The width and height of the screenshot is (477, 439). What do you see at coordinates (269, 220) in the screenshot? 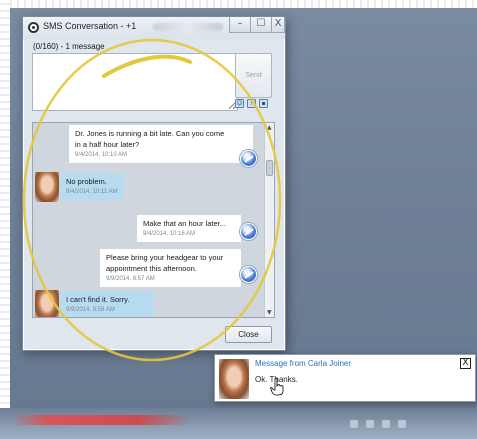
I see `conversation-scrollbar: ▲ ▼` at bounding box center [269, 220].